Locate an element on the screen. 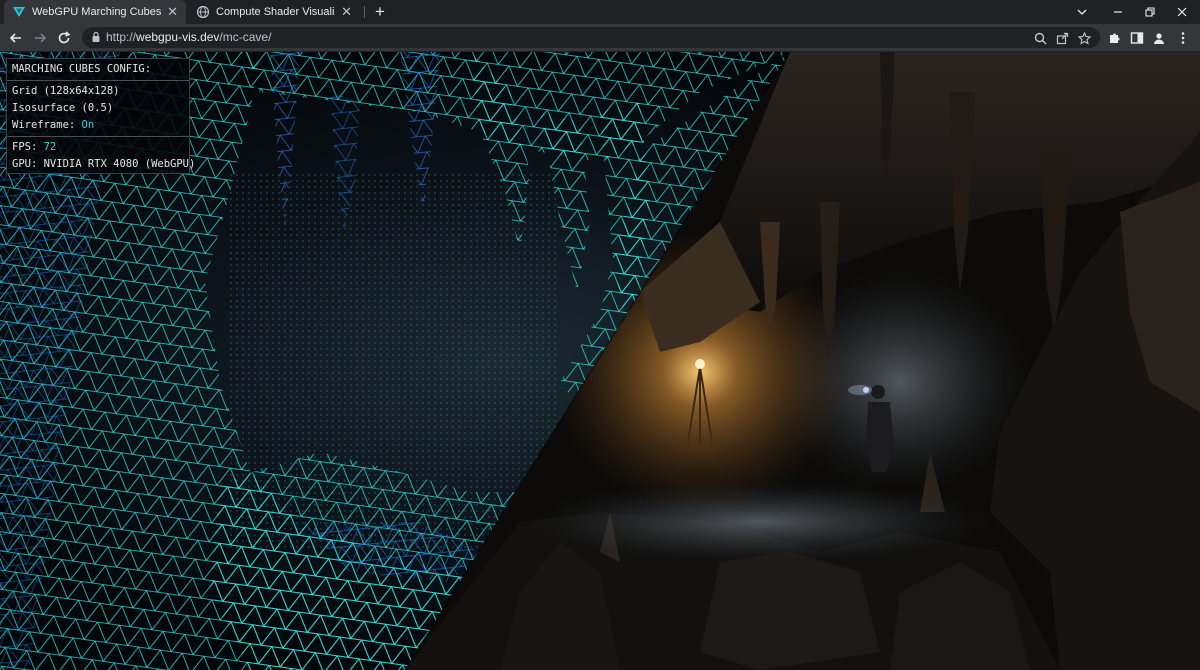 The width and height of the screenshot is (1200, 670). arrow-right-icon is located at coordinates (41, 38).